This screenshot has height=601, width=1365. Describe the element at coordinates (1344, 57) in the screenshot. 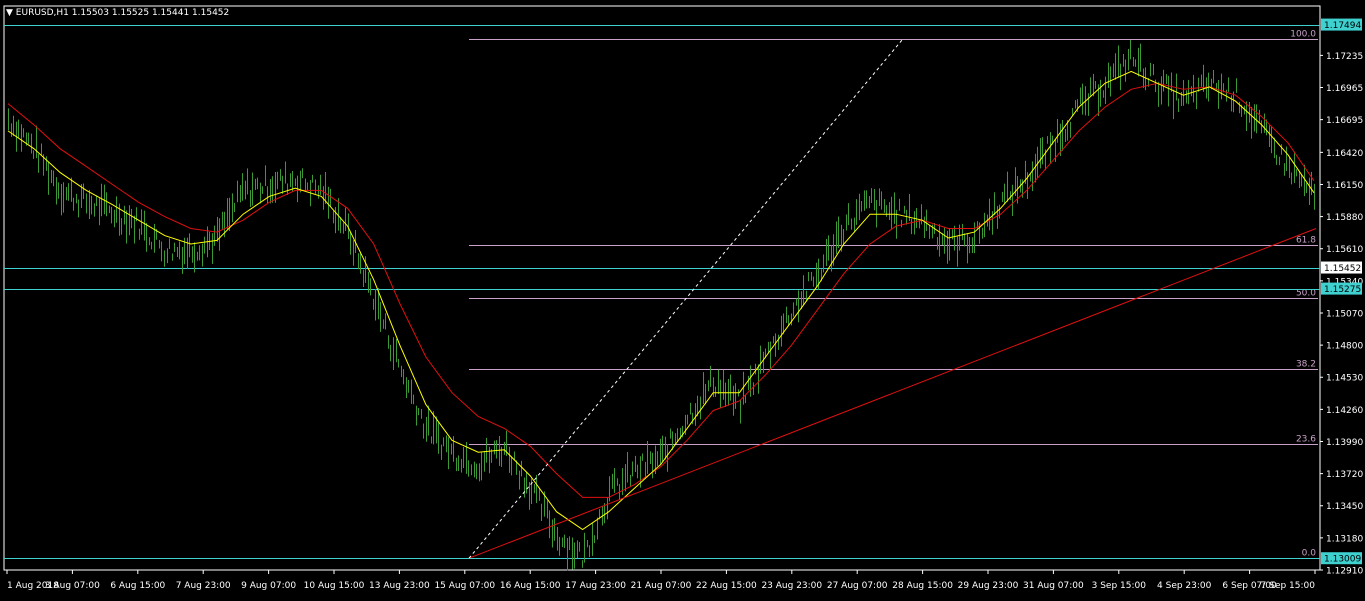

I see `price-tick-label: 1.17235` at that location.